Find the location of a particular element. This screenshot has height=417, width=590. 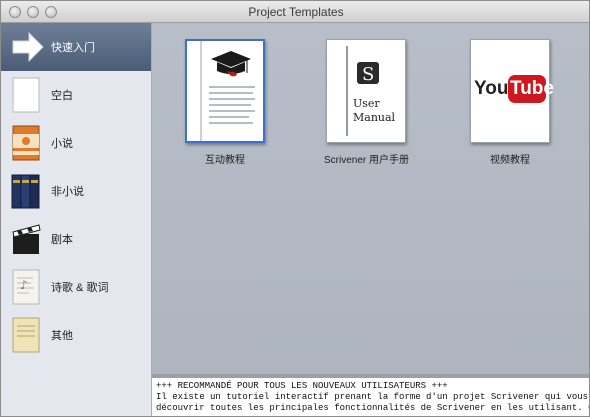

template-user-manual: S User Manual Scrivener 用户手册 is located at coordinates (367, 102).